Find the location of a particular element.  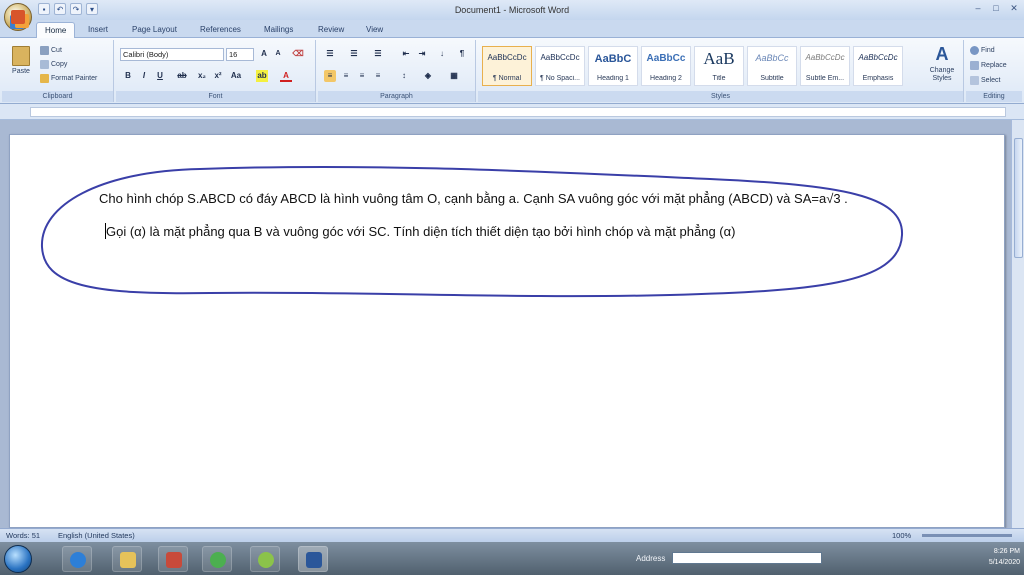

align-right-icon: ≡ is located at coordinates (362, 76).